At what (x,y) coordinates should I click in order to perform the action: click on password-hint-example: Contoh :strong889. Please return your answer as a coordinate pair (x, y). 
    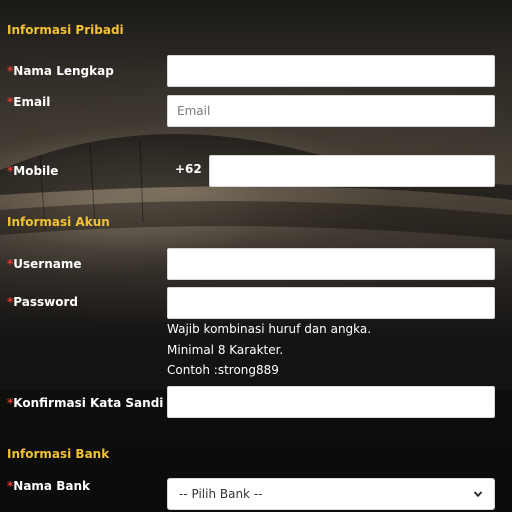
    Looking at the image, I should click on (223, 370).